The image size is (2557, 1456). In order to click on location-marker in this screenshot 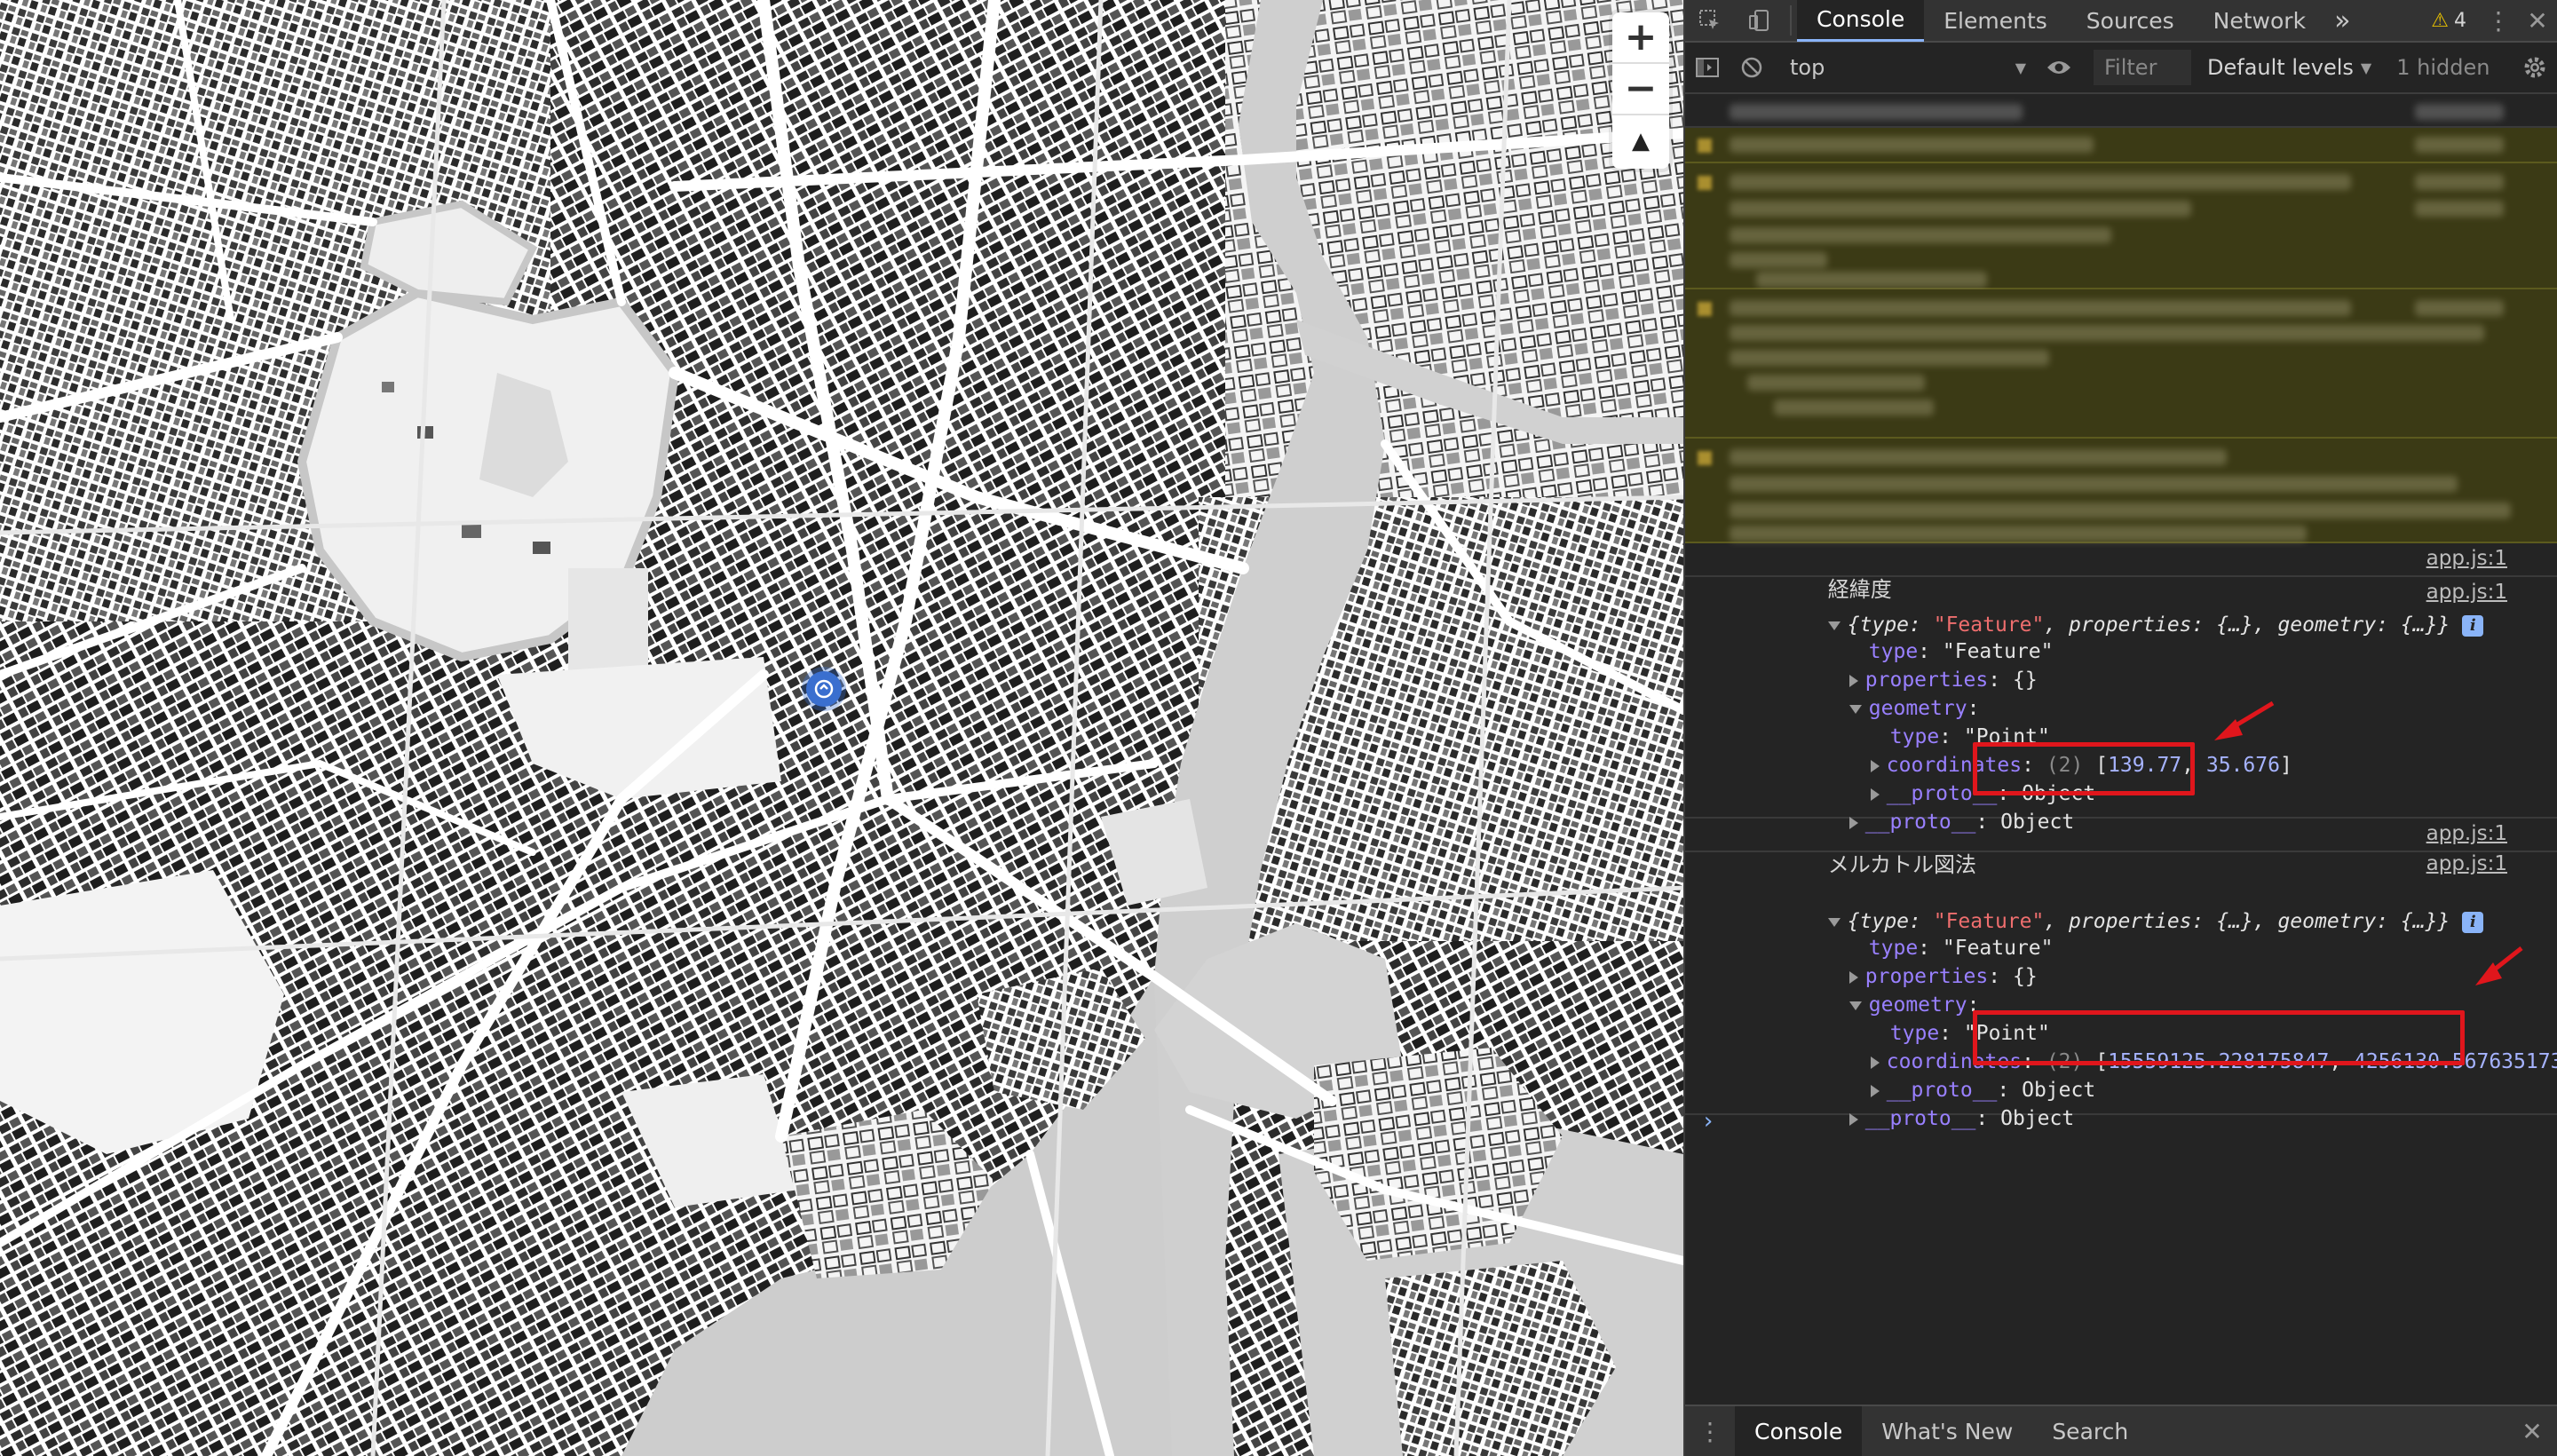, I will do `click(824, 689)`.